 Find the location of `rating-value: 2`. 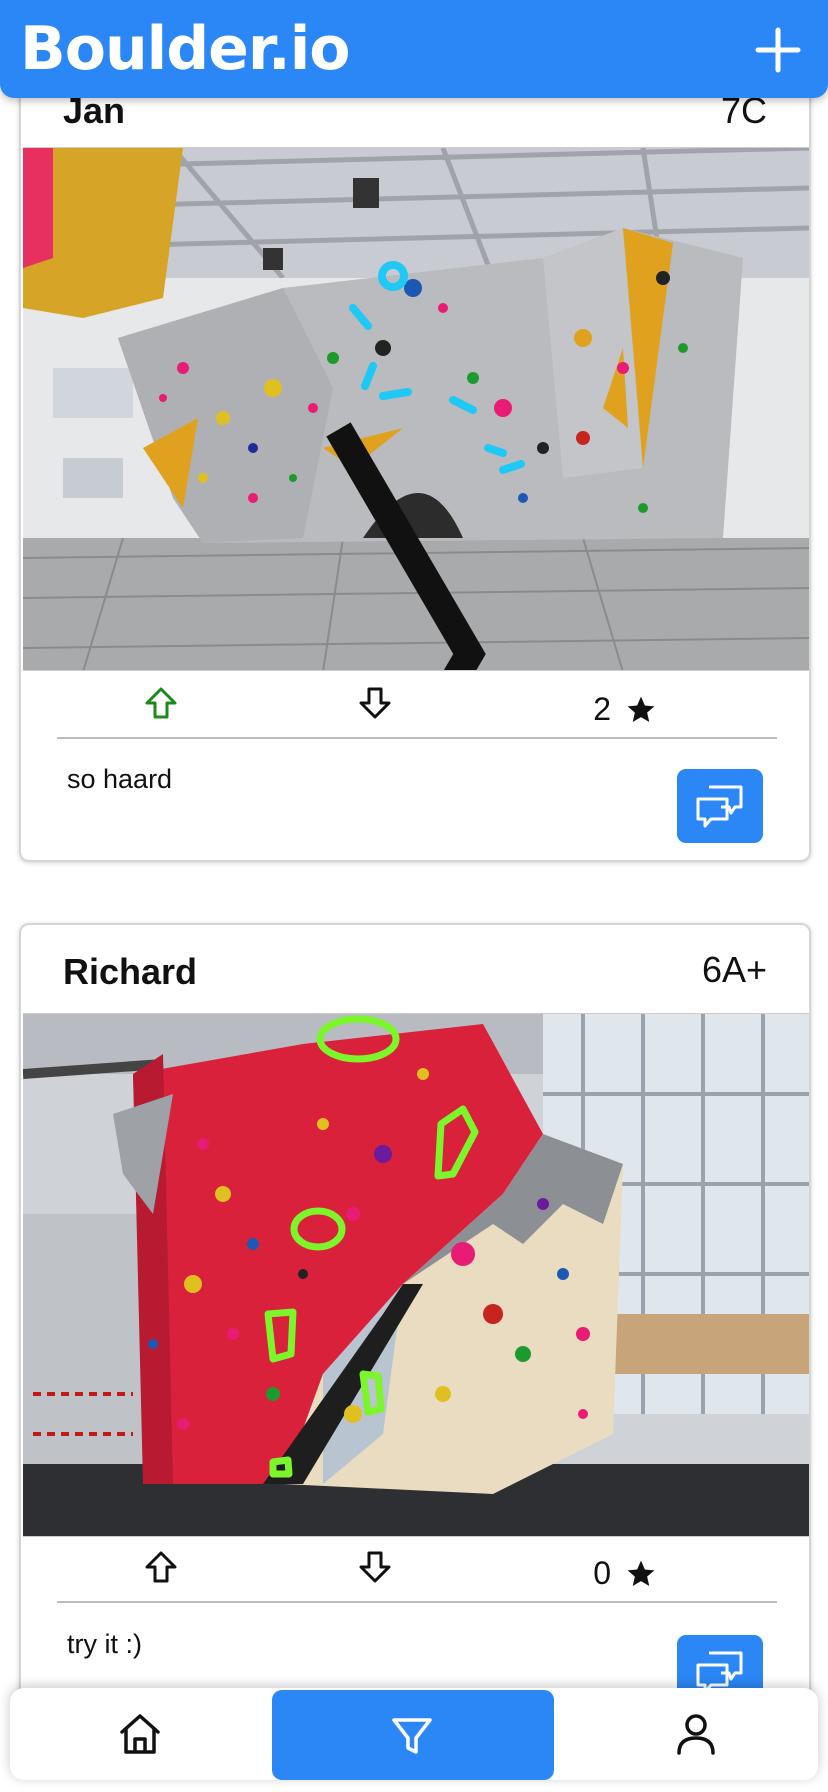

rating-value: 2 is located at coordinates (602, 709).